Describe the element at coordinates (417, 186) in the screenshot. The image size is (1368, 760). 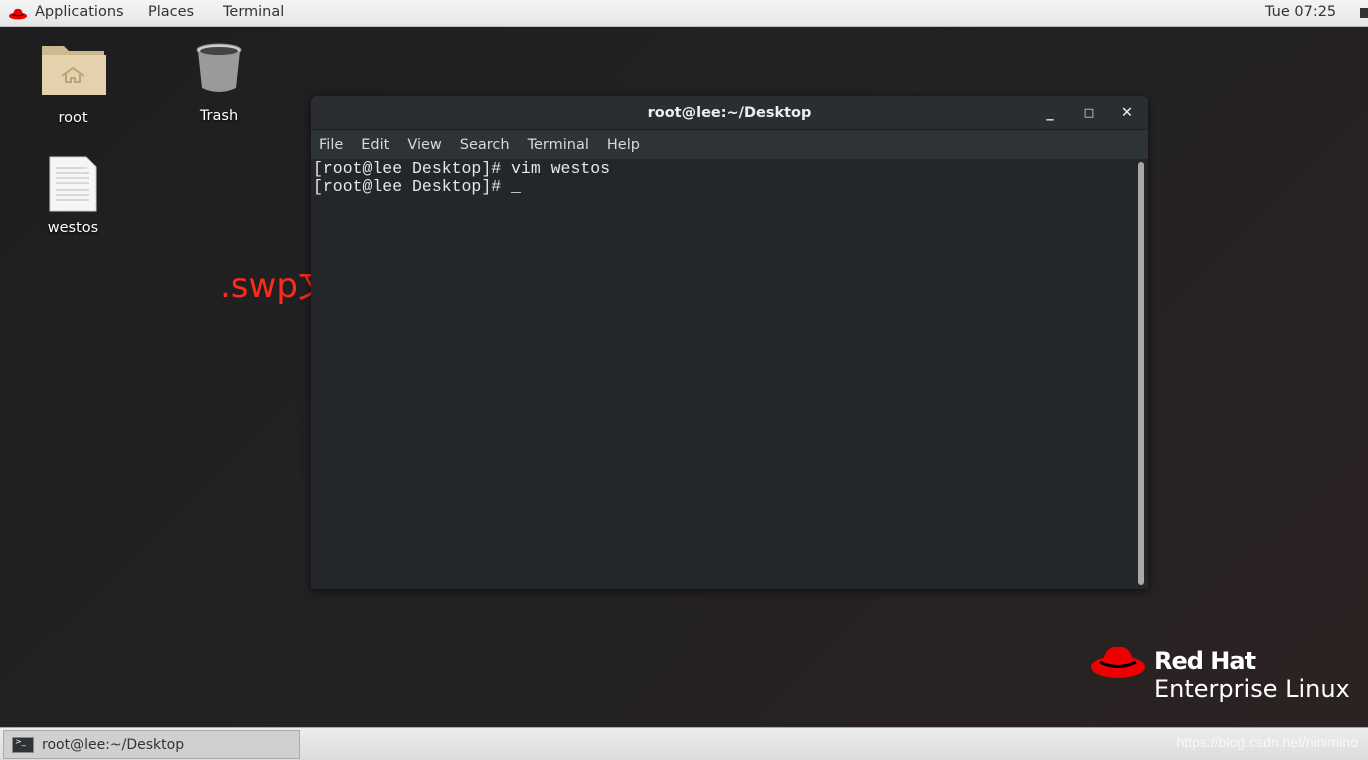
I see `terminal-line: [root@lee Desktop]# _` at that location.